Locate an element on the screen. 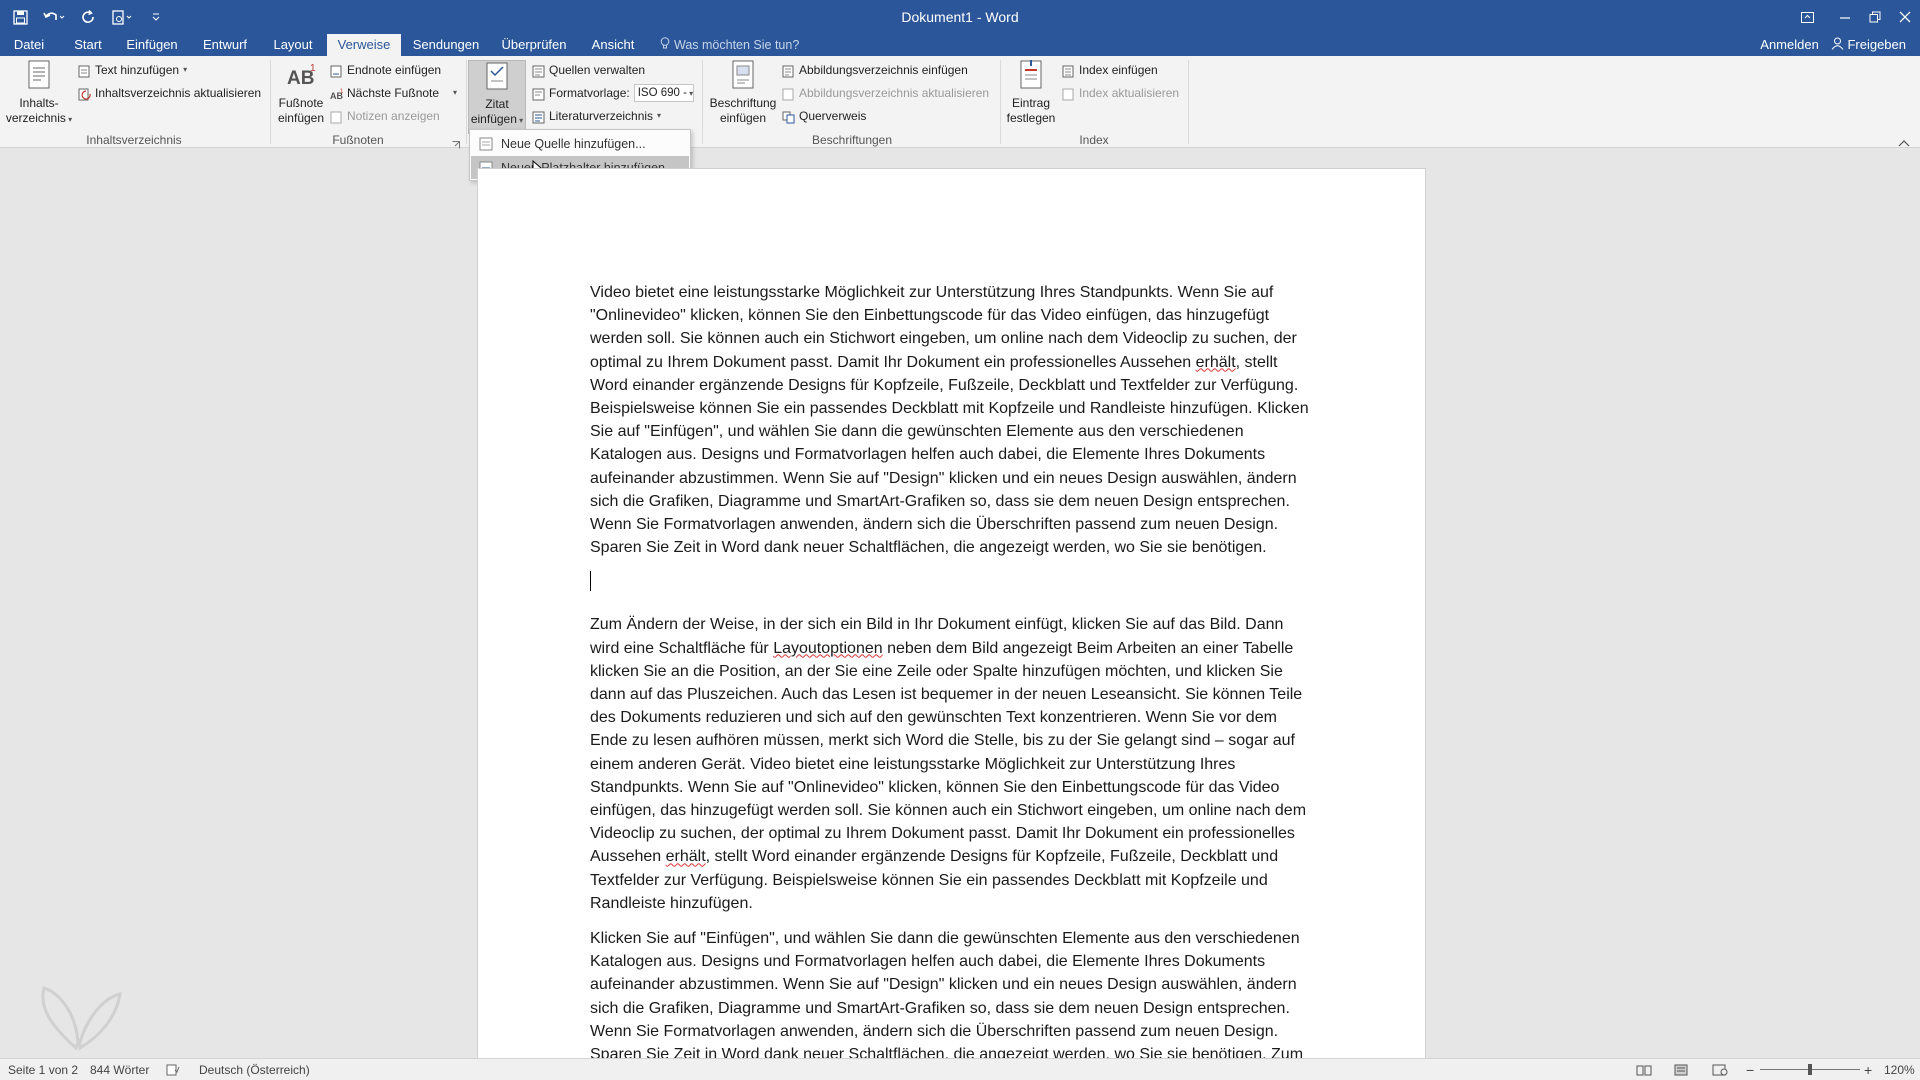 The image size is (1920, 1080). next-footnote-label: Nächste Fußnote is located at coordinates (393, 93).